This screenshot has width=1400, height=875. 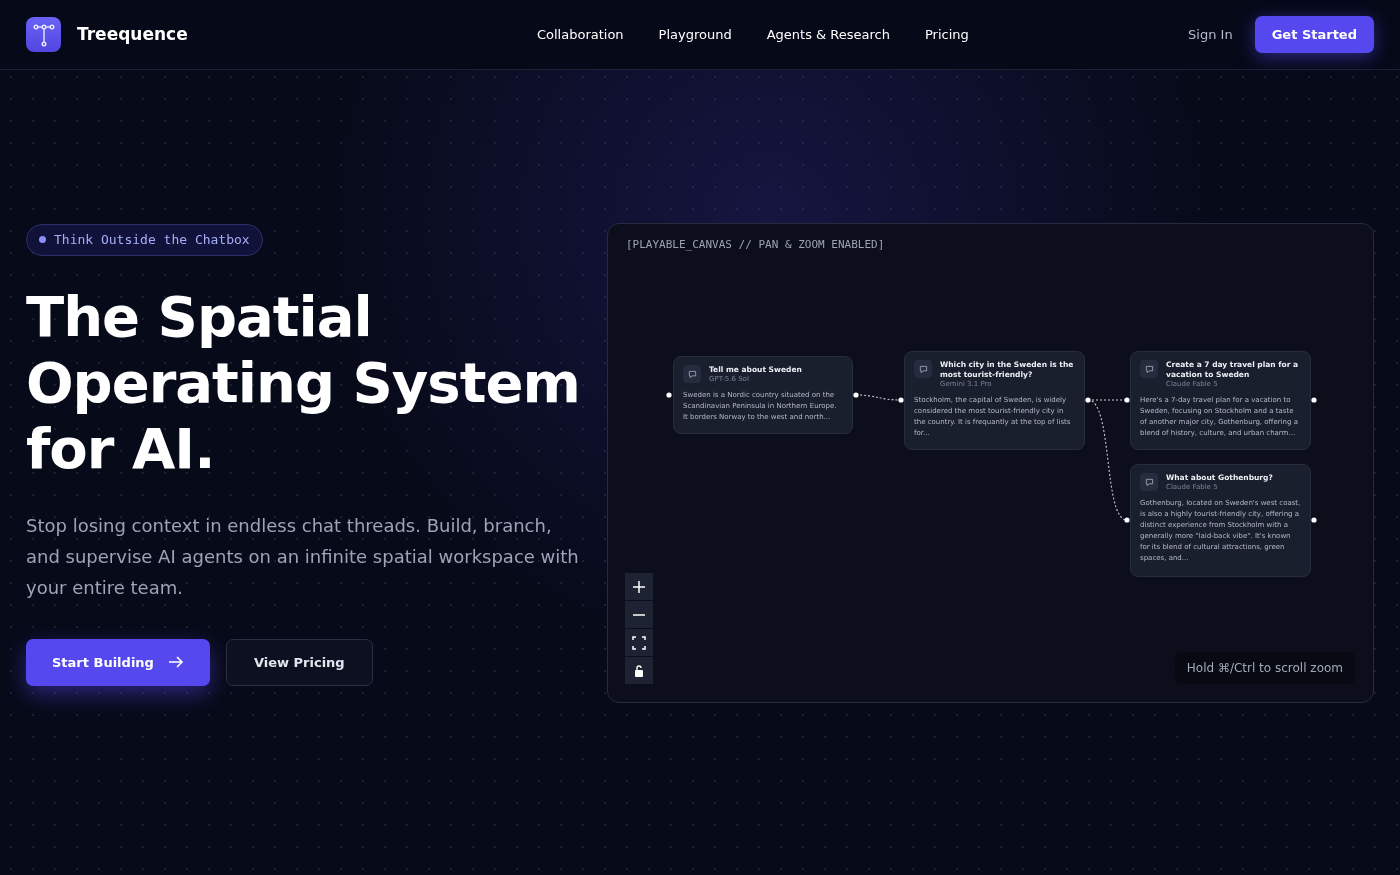 I want to click on zoom-hint: Hold ⌘/Ctrl to scroll zoom, so click(x=1264, y=668).